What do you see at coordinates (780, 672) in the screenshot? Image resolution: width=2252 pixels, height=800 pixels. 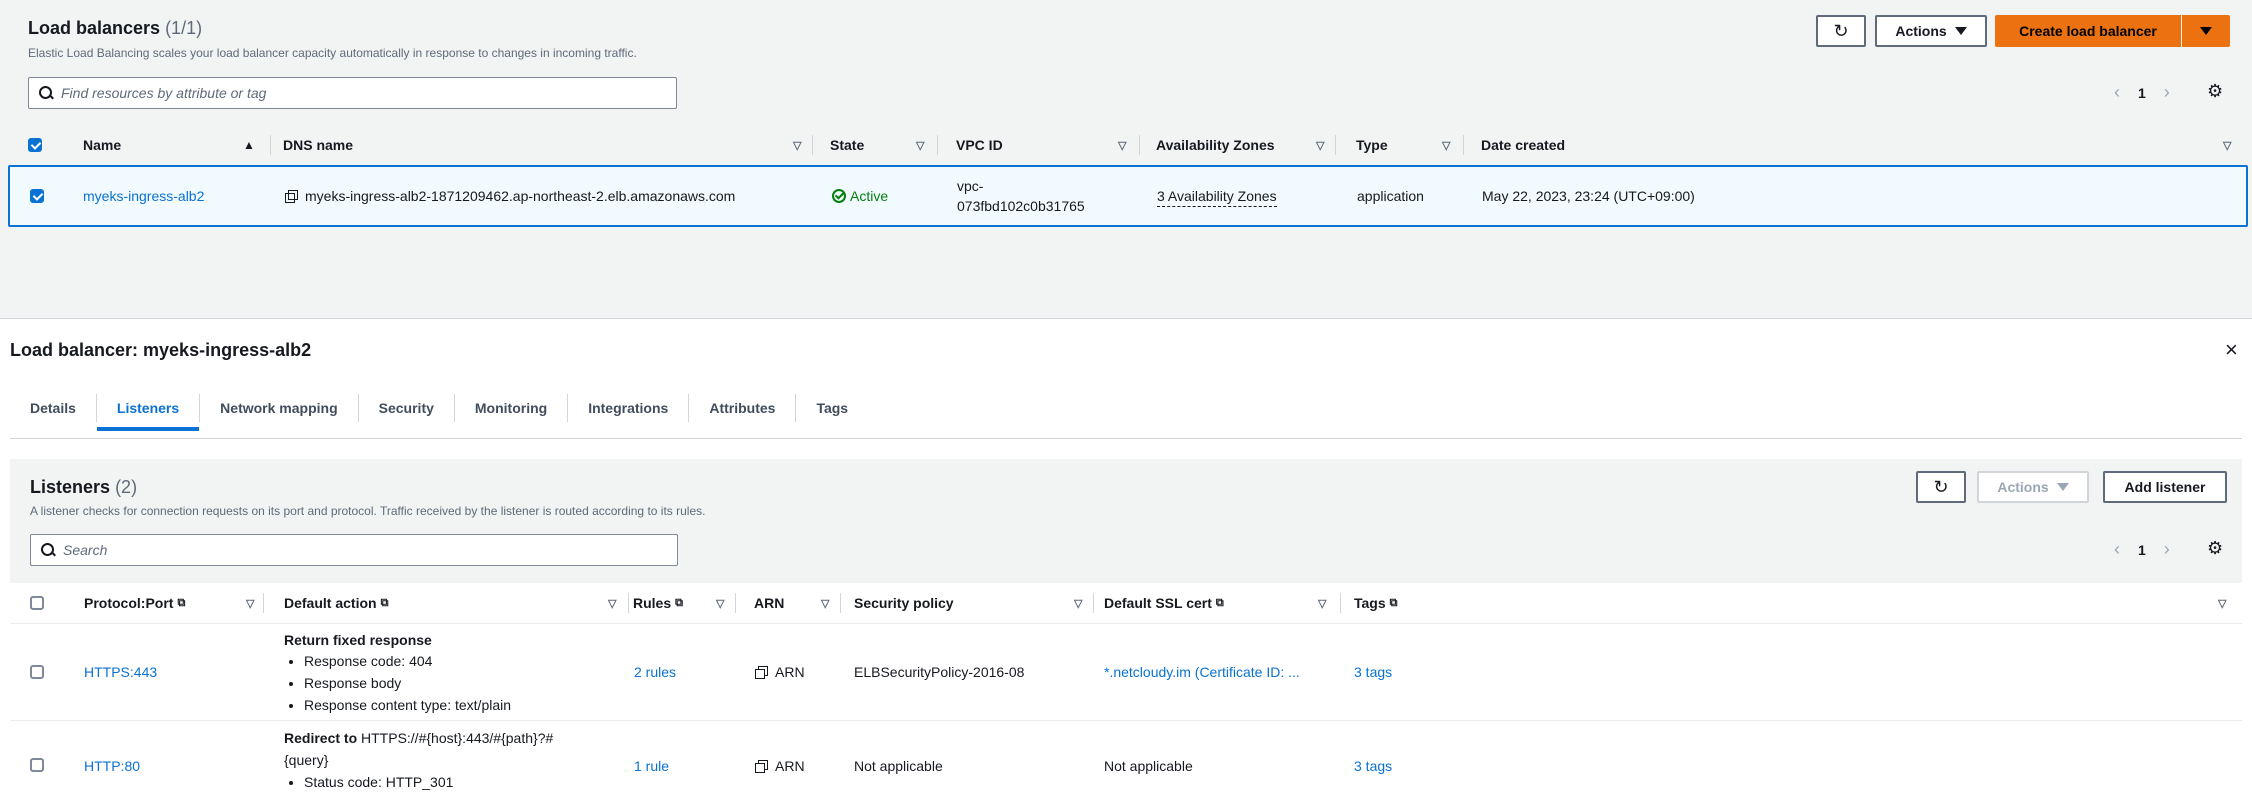 I see `arn-cell: ARN` at bounding box center [780, 672].